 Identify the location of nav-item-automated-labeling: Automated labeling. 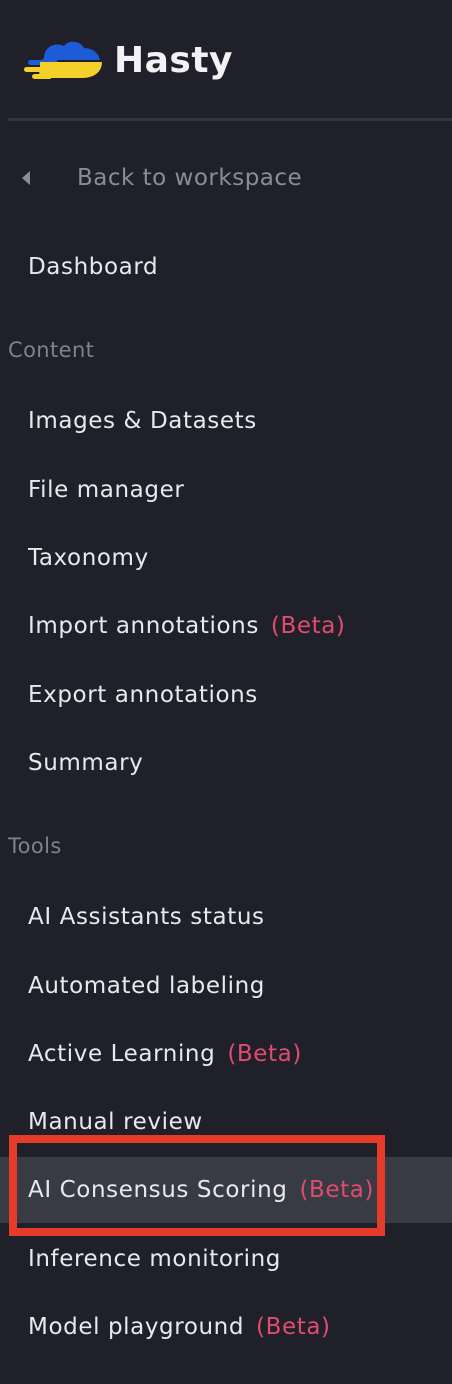
(226, 986).